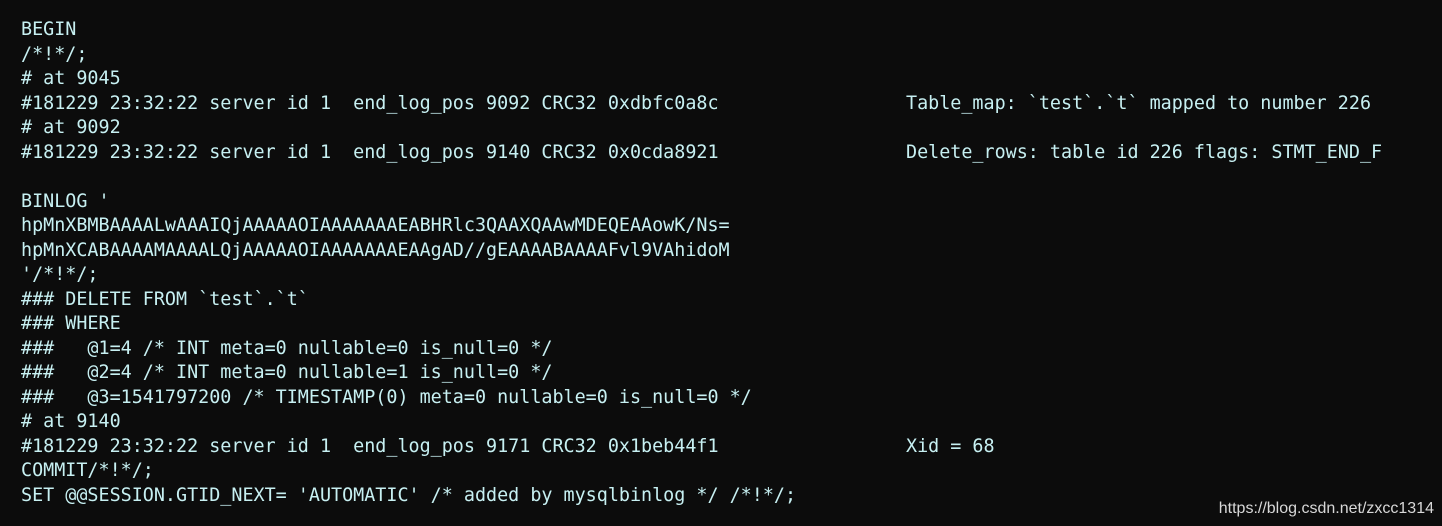 The height and width of the screenshot is (526, 1442). Describe the element at coordinates (728, 471) in the screenshot. I see `terminal-line: COMMIT/*!*/;` at that location.